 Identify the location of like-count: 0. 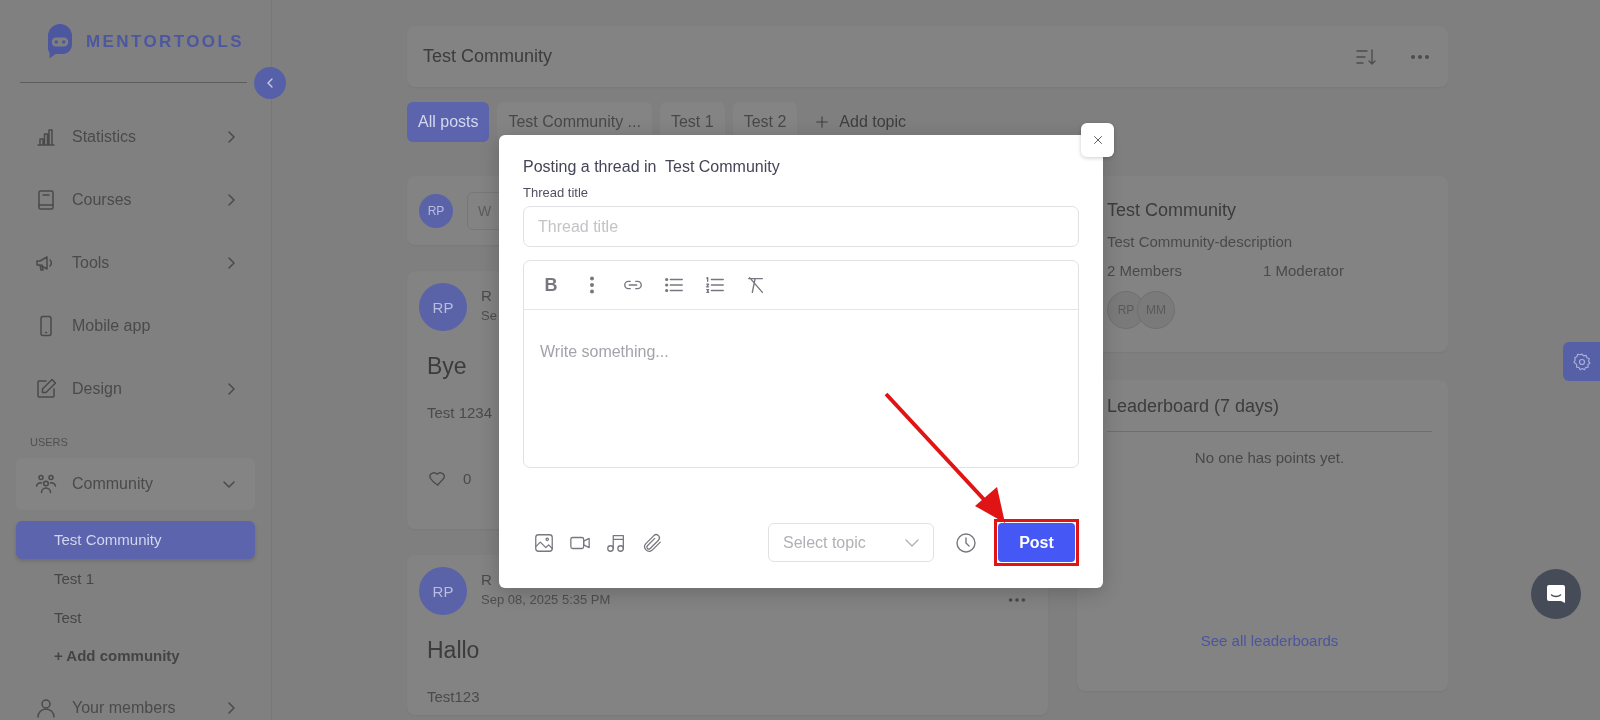
(467, 478).